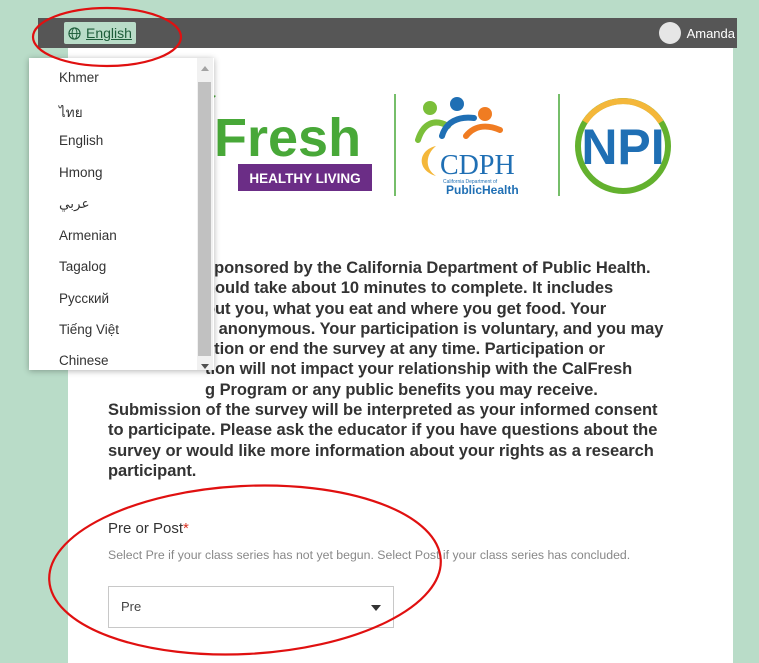 This screenshot has width=759, height=663. I want to click on language-option: ไทย, so click(71, 112).